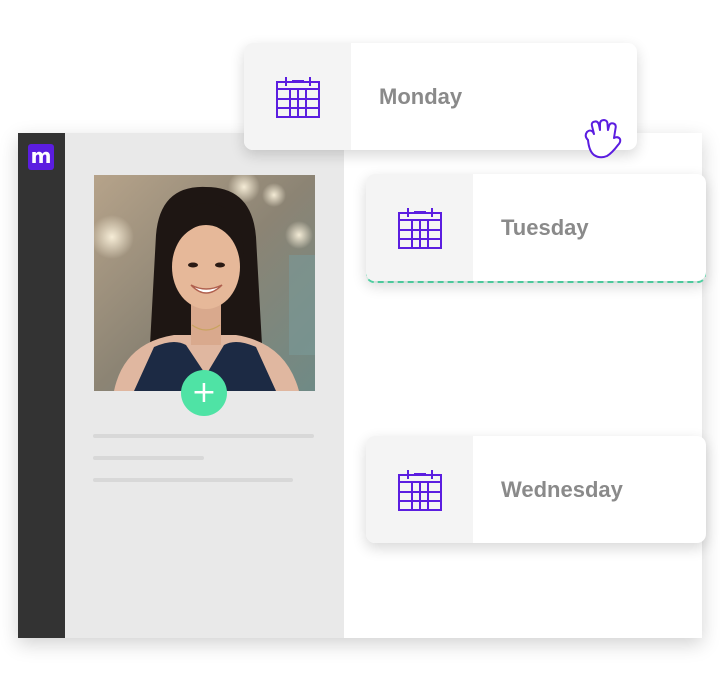 Image resolution: width=720 pixels, height=680 pixels. I want to click on day-card-monday: Monday, so click(440, 96).